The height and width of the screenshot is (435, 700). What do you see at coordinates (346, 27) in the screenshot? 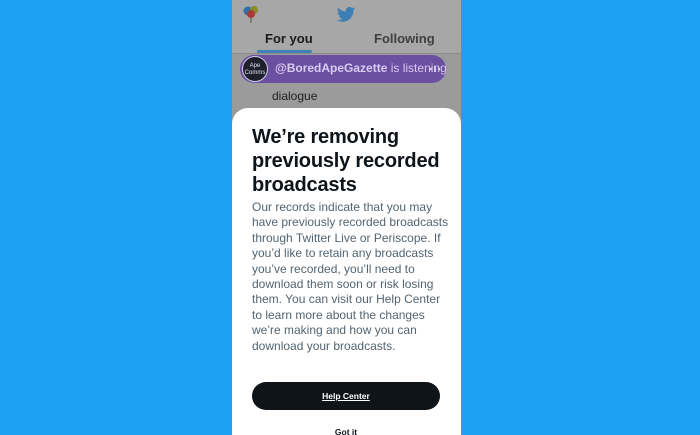
I see `app-header: For you Following` at bounding box center [346, 27].